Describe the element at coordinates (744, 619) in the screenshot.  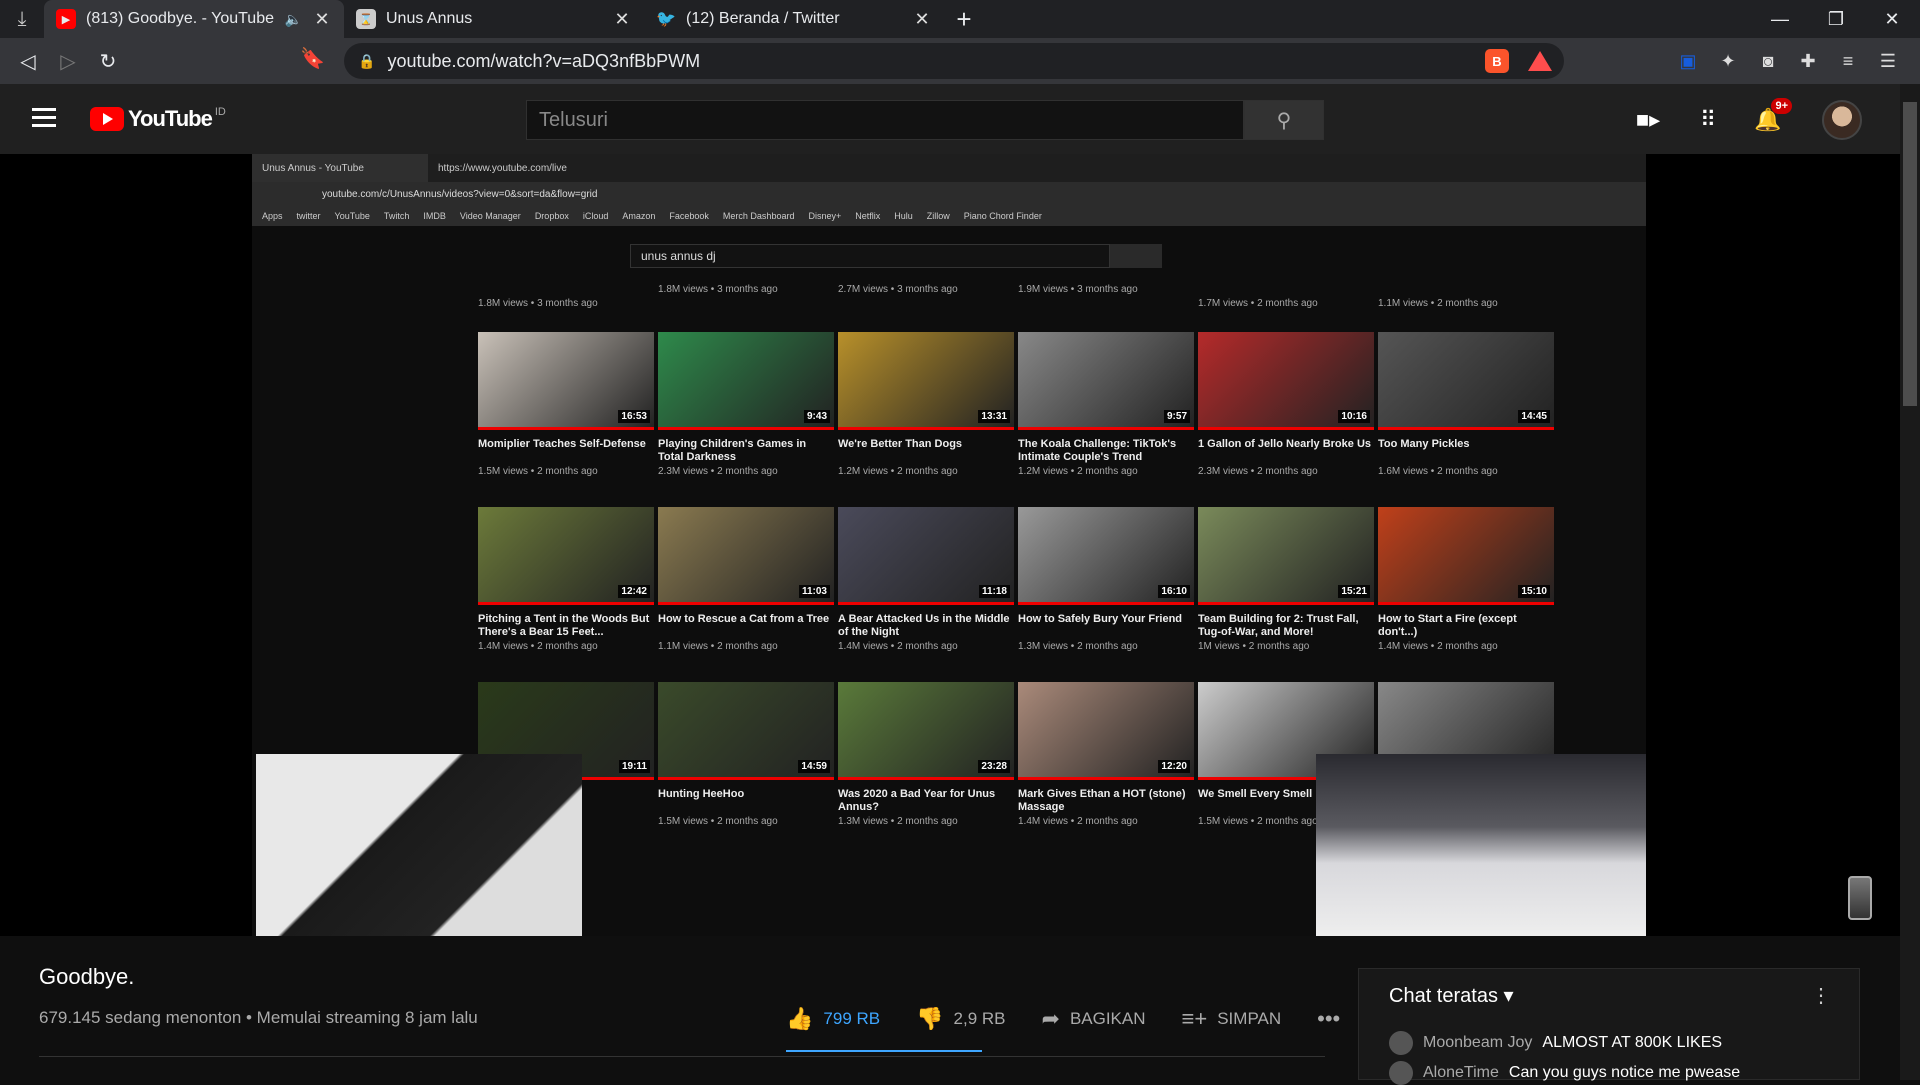
I see `inner-video-title: How to Rescue a Cat from a Tree` at that location.